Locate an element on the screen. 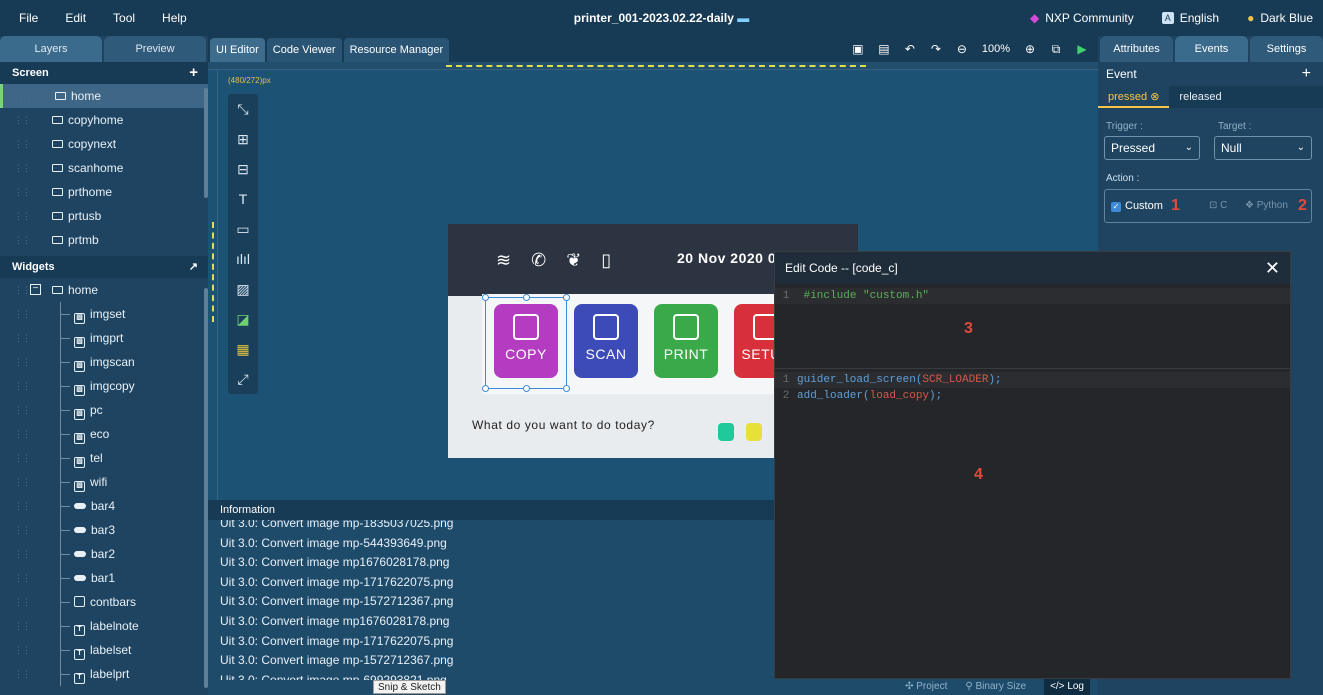 The width and height of the screenshot is (1323, 695). menu-tool: Tool is located at coordinates (124, 18).